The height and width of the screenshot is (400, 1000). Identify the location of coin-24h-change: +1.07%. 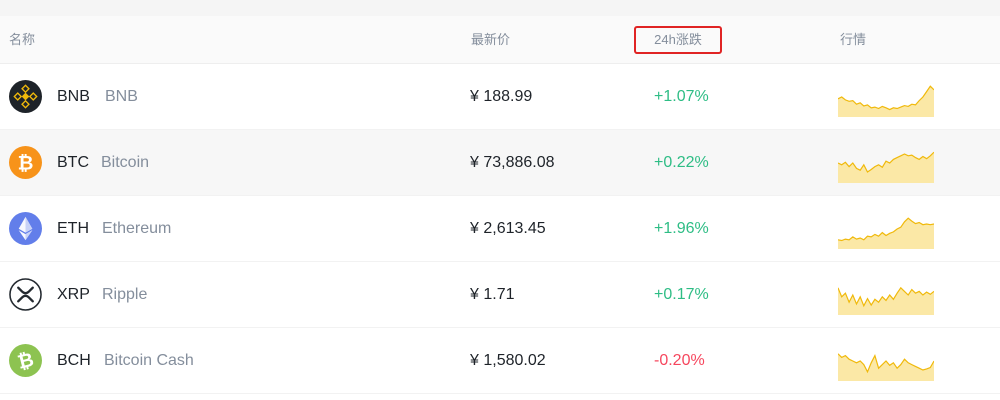
(681, 96).